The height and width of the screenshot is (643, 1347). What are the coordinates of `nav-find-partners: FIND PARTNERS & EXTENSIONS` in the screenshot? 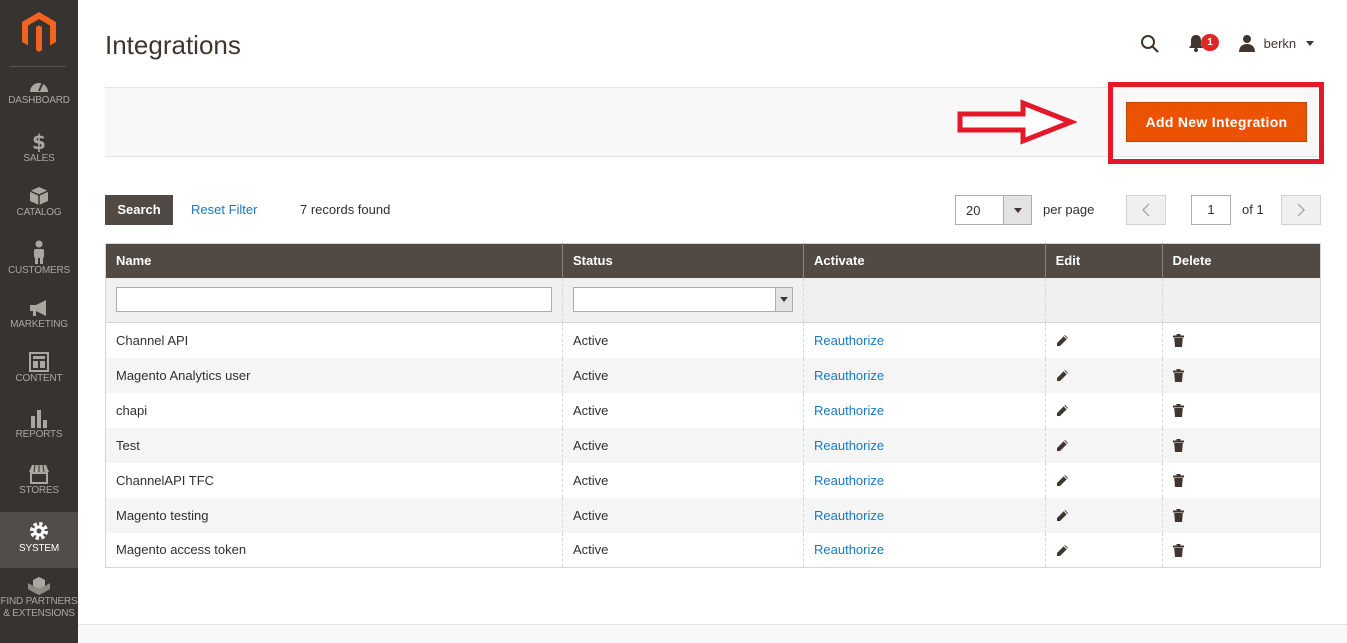 It's located at (39, 606).